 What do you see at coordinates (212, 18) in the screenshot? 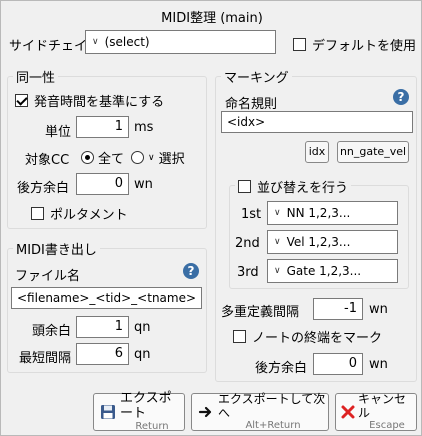
I see `window-title: MIDI整理 (main)` at bounding box center [212, 18].